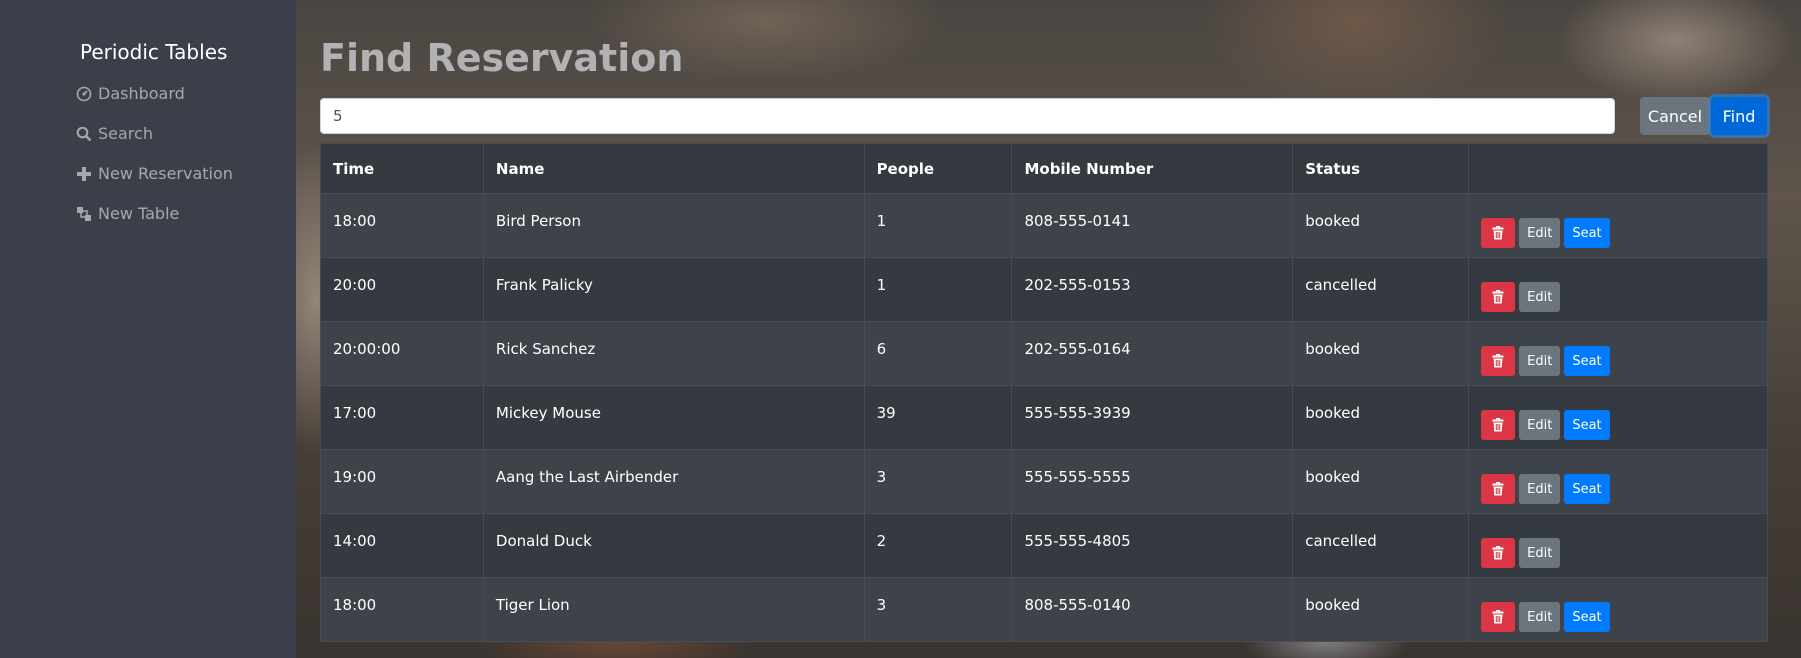 This screenshot has height=658, width=1801. I want to click on cell-time: 20:00, so click(402, 289).